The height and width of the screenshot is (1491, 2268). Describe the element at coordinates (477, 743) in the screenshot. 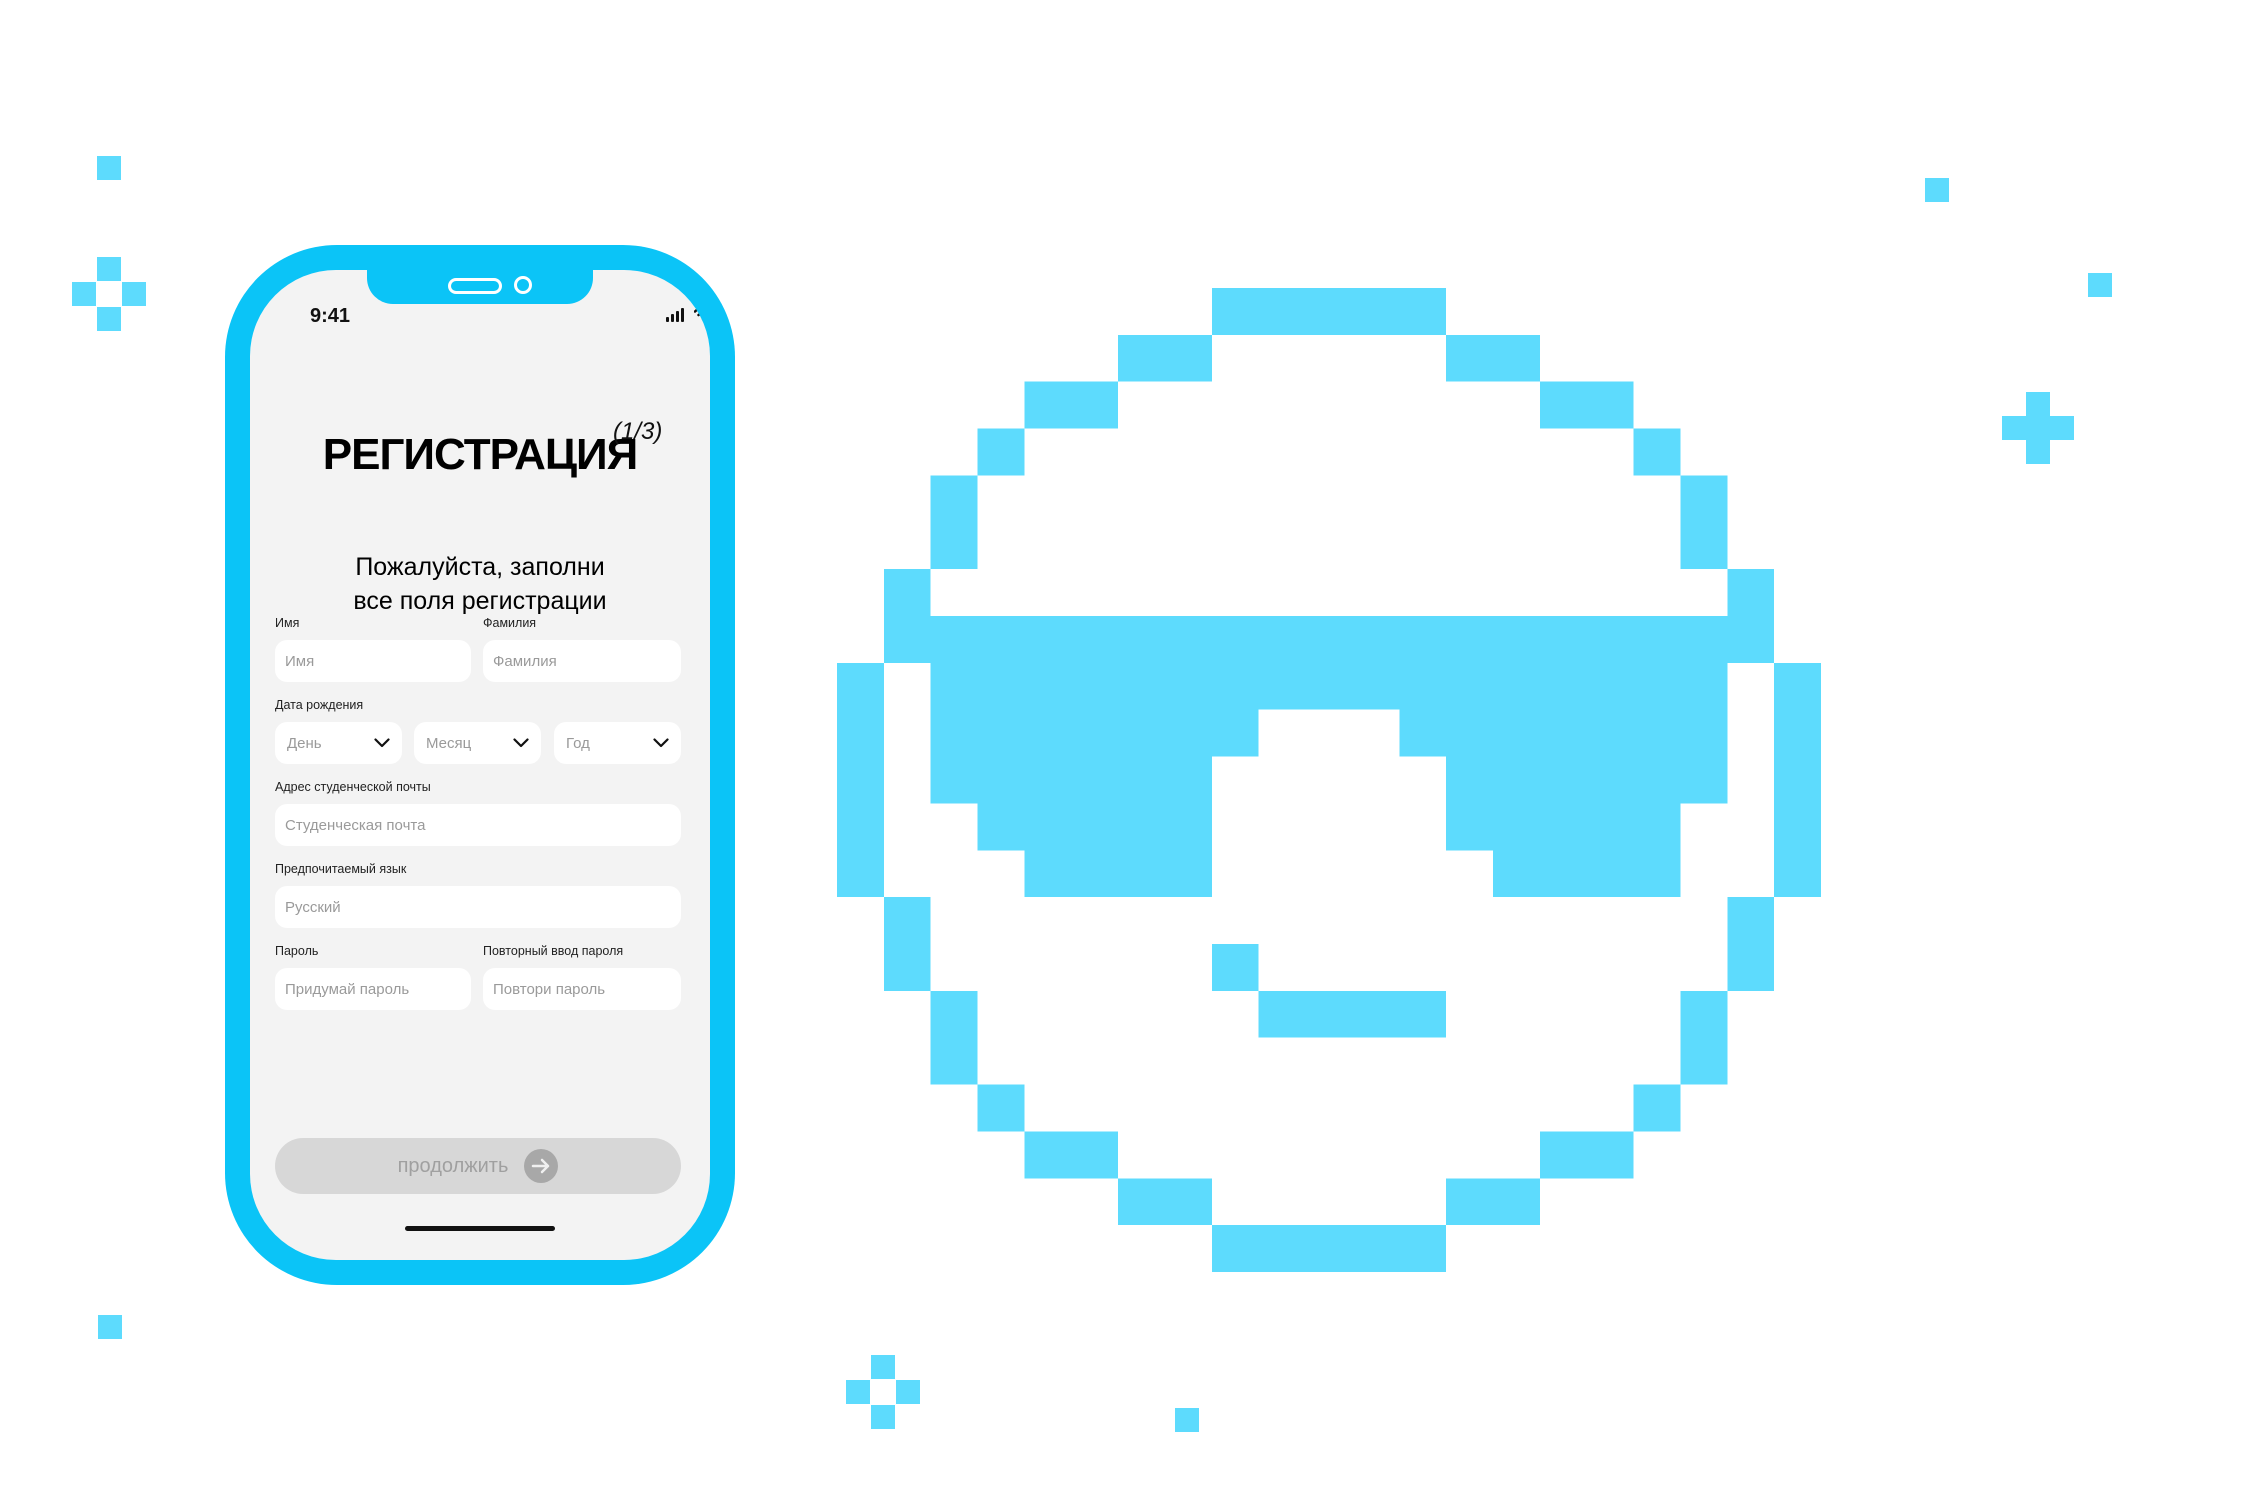

I see `month-select: Месяц` at that location.